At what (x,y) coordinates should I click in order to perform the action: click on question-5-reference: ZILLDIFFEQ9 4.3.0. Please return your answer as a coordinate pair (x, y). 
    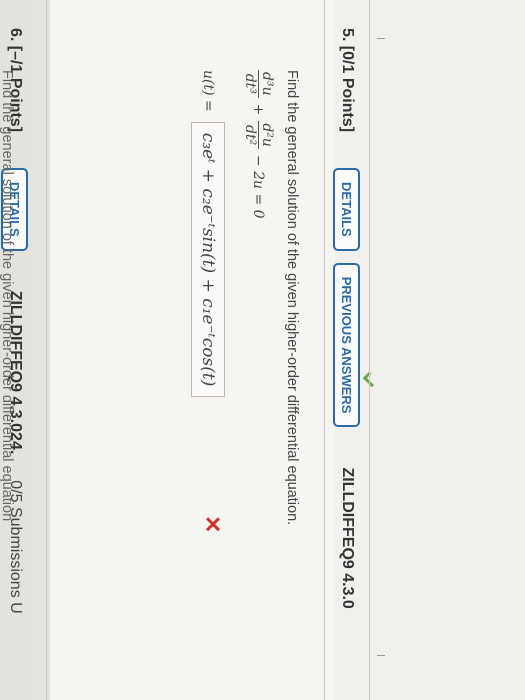
    Looking at the image, I should click on (347, 538).